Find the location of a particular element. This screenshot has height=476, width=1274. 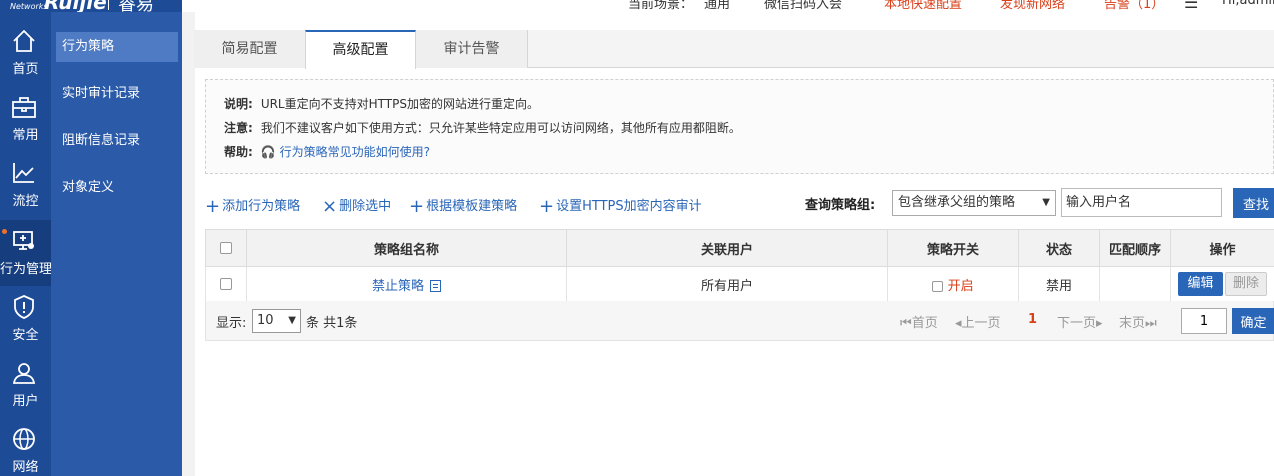

rail-item-security: 安全 is located at coordinates (25, 319).